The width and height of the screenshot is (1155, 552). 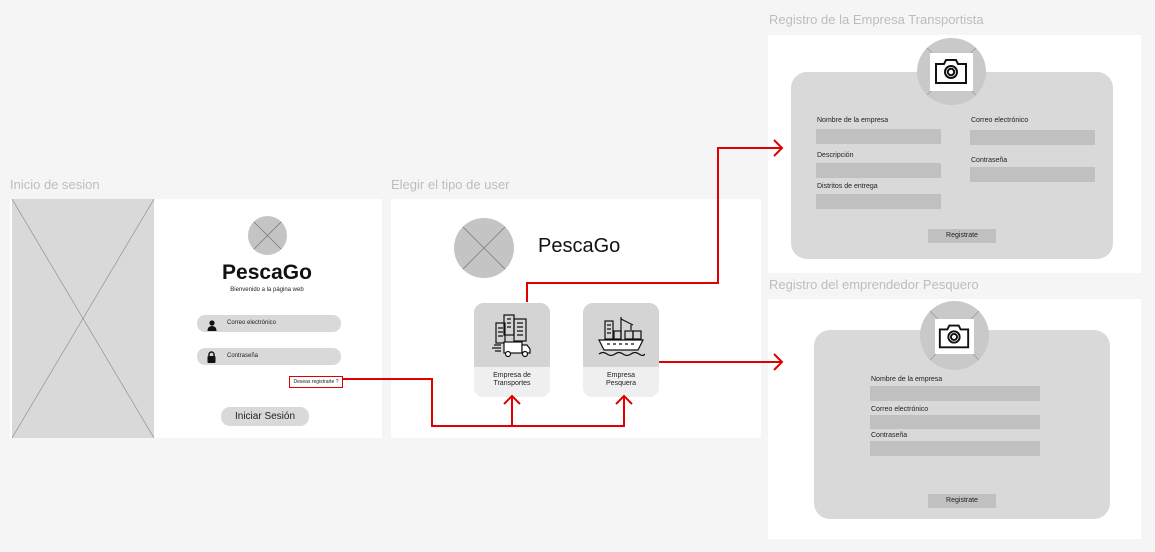 What do you see at coordinates (243, 356) in the screenshot?
I see `password-placeholder: Contraseña` at bounding box center [243, 356].